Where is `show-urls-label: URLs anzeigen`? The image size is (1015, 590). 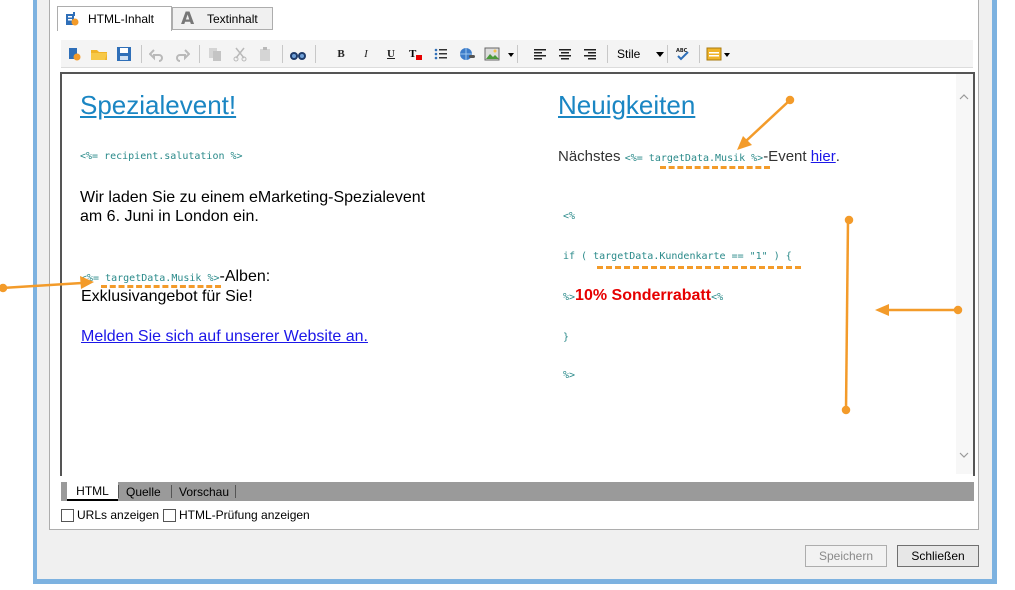
show-urls-label: URLs anzeigen is located at coordinates (118, 515).